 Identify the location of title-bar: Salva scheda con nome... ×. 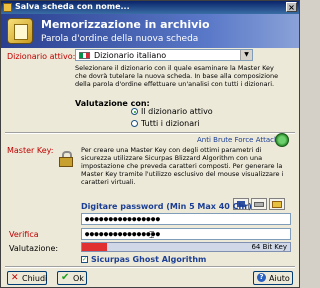
(150, 7).